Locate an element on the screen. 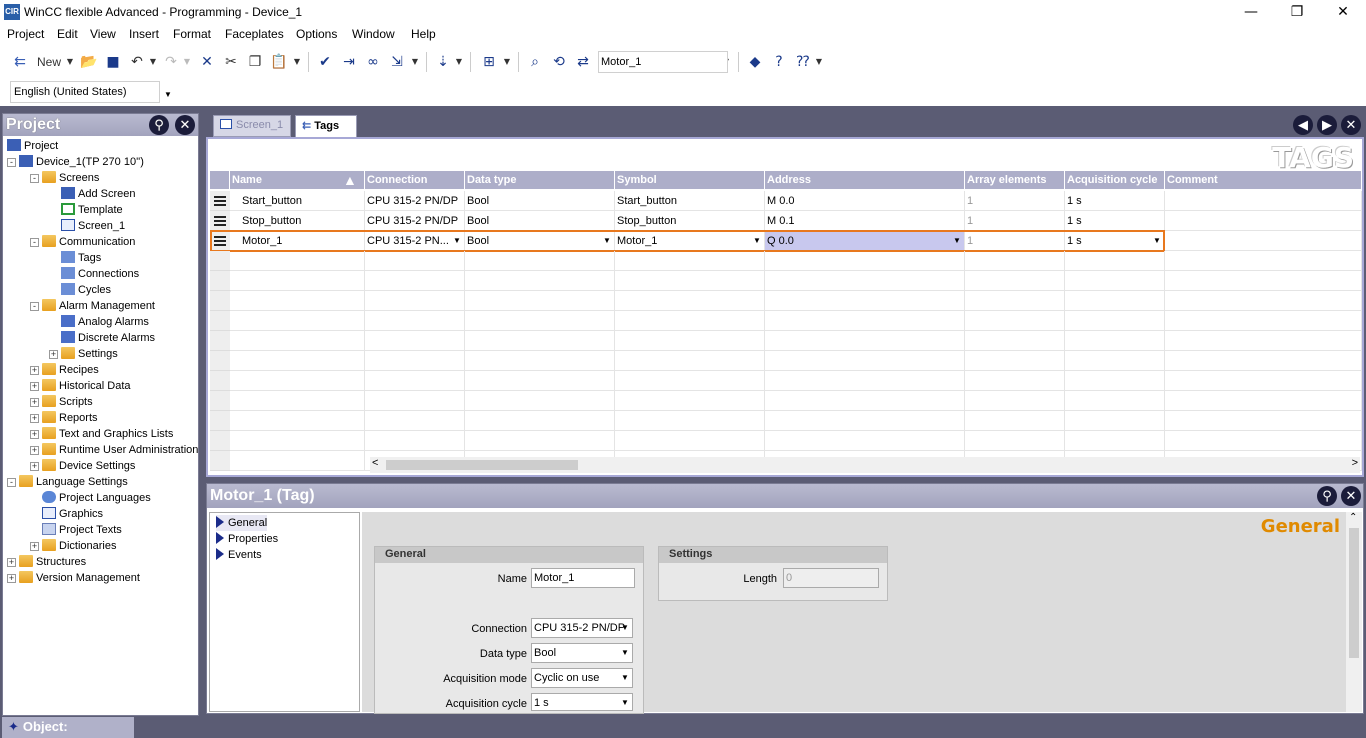  help-icon: ? is located at coordinates (779, 62).